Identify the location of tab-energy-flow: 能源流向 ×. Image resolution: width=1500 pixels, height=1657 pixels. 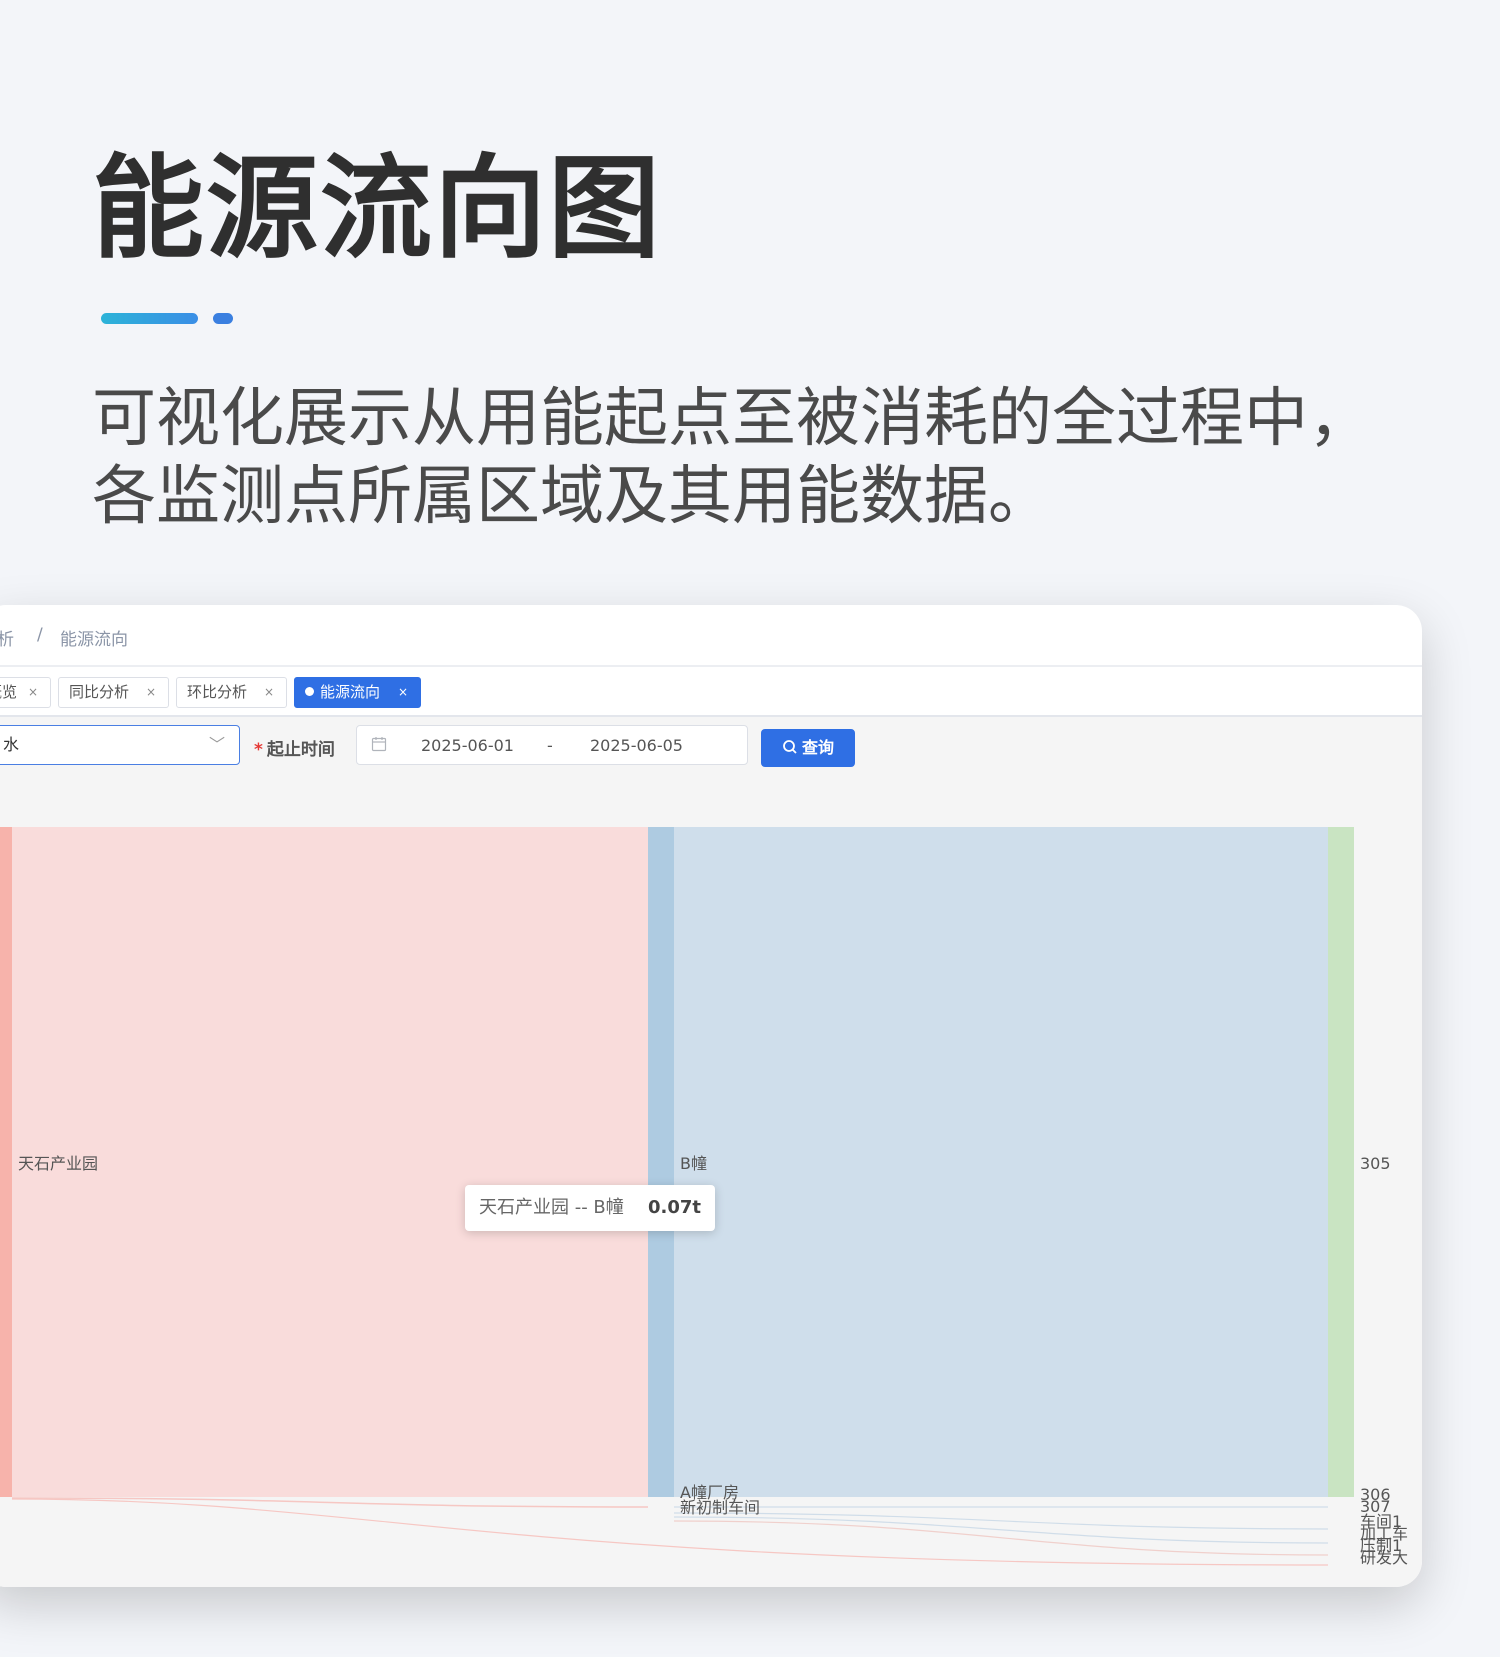
(357, 692).